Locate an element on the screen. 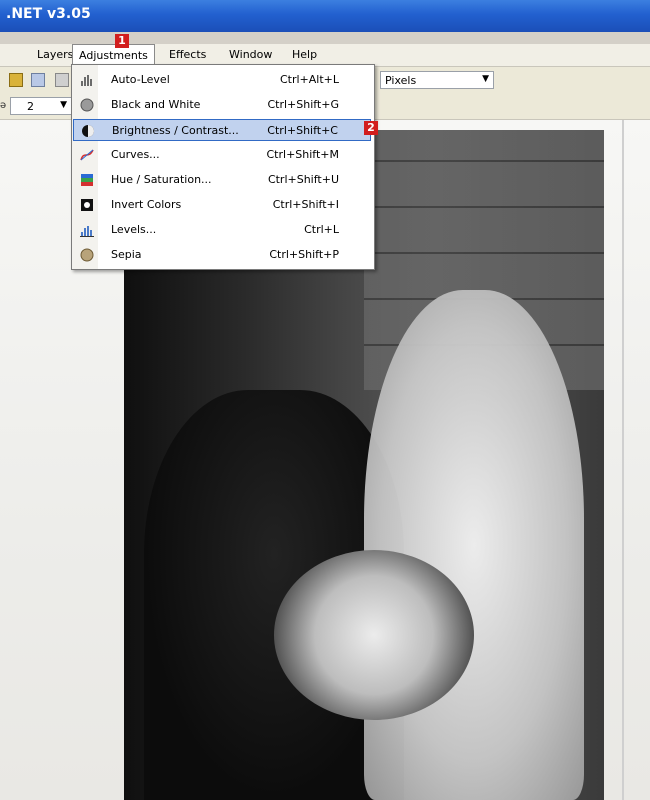  menu-item-shortcut: Ctrl+Shift+G is located at coordinates (303, 104).